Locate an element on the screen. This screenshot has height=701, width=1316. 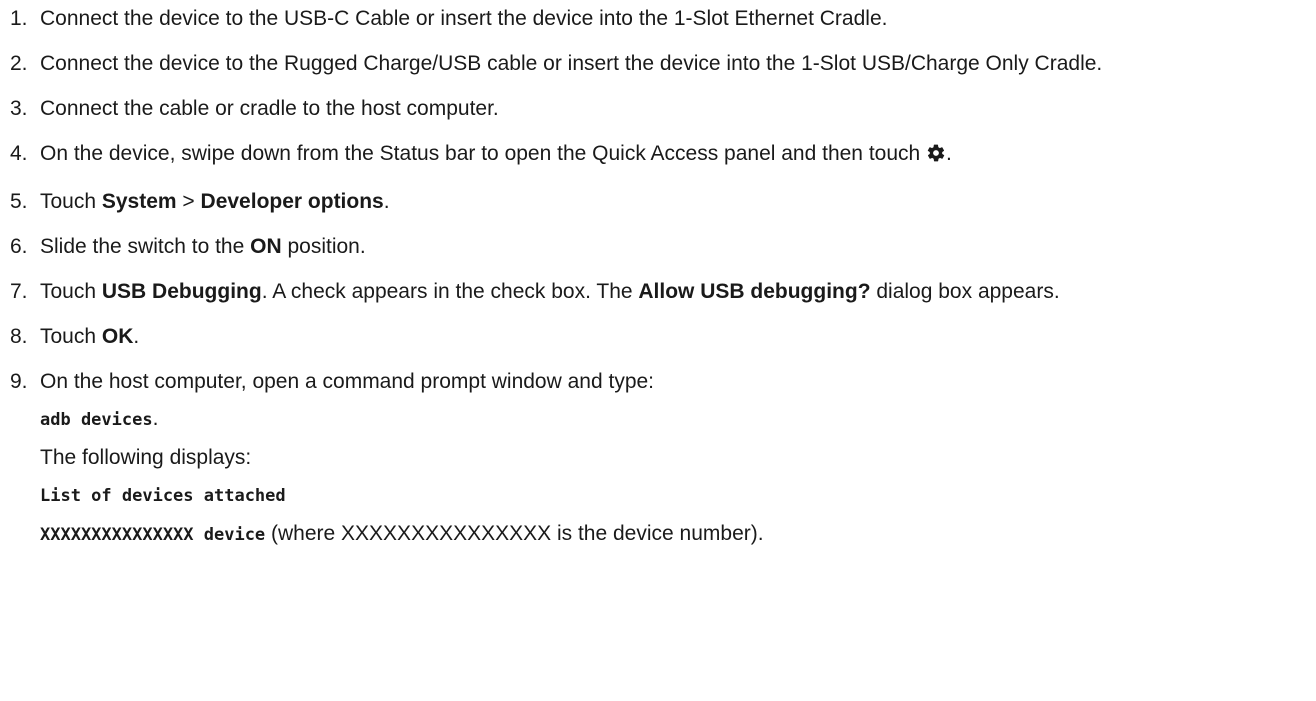
displays-label: The following displays: is located at coordinates (146, 457).